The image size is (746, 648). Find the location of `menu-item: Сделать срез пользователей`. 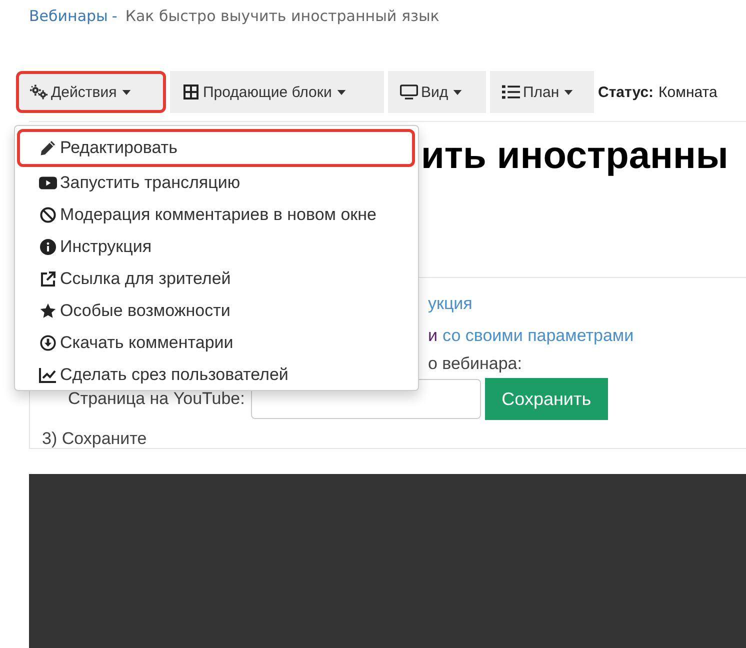

menu-item: Сделать срез пользователей is located at coordinates (216, 375).